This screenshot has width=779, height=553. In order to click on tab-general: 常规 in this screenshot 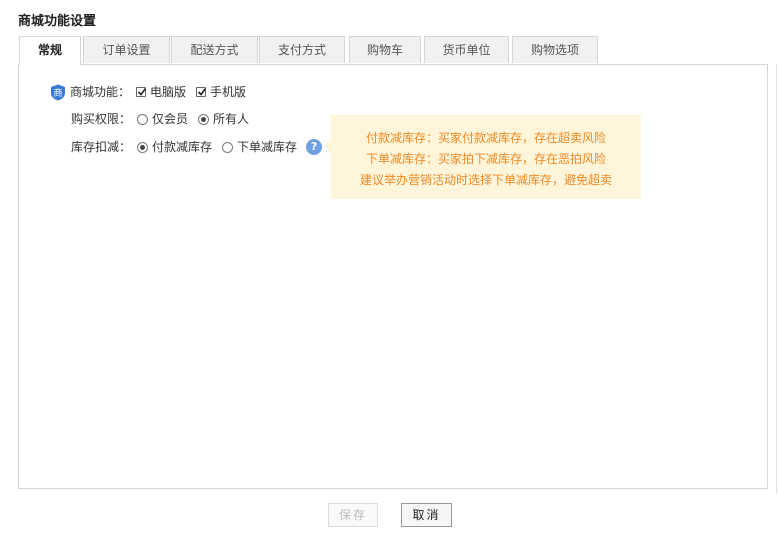, I will do `click(50, 50)`.